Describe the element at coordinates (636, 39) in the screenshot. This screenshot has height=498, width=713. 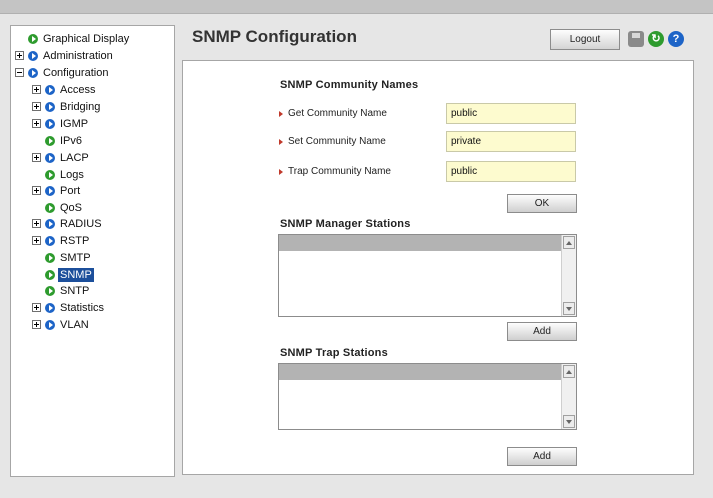
I see `save-icon` at that location.